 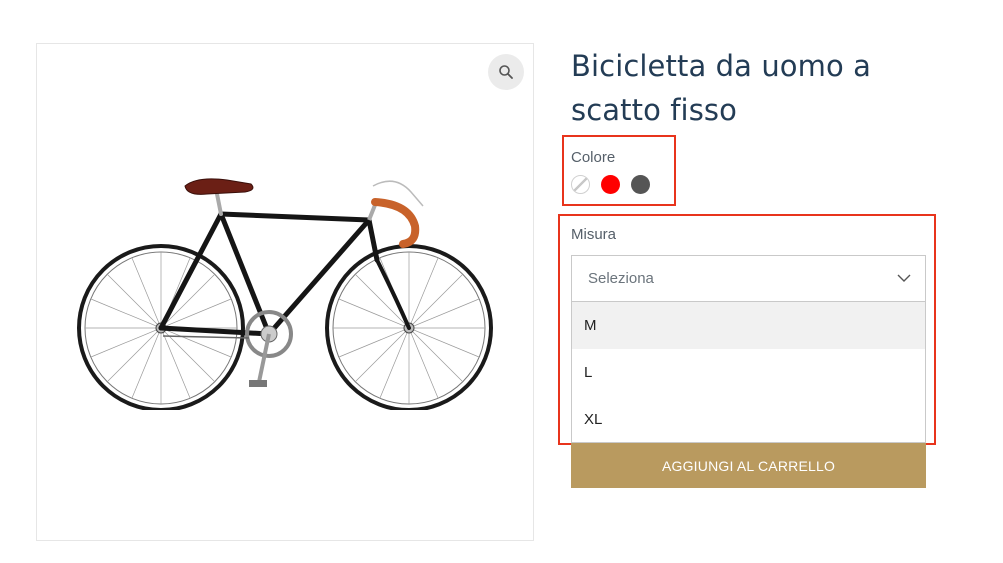 I want to click on product-summary: Bicicletta da uomo a scatto fisso, so click(x=751, y=88).